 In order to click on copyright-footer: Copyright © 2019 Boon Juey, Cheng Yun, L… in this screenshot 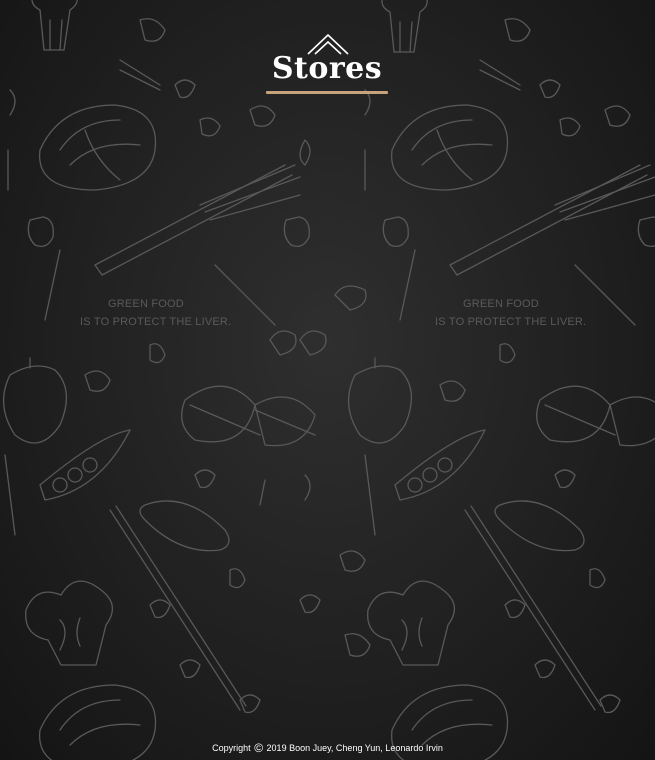, I will do `click(327, 748)`.